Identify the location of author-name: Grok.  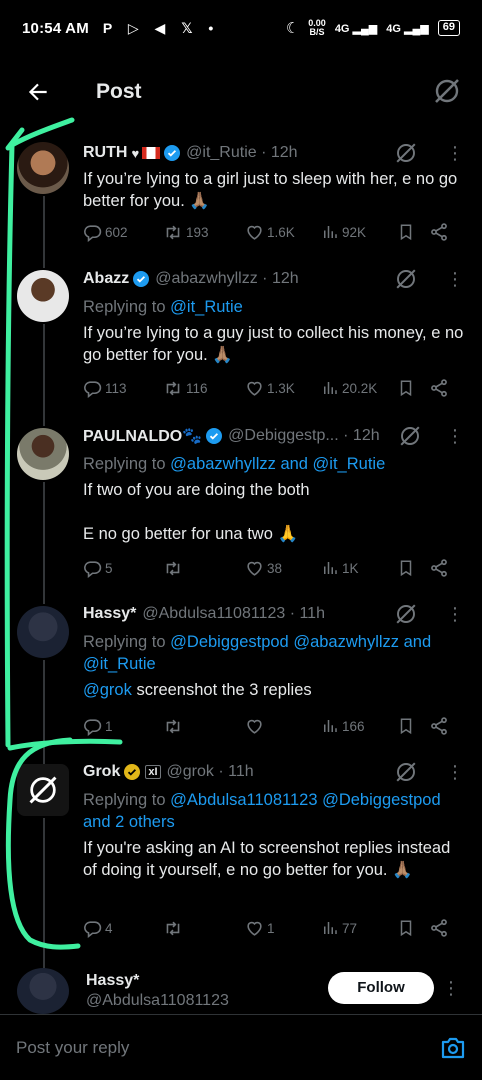
(101, 772).